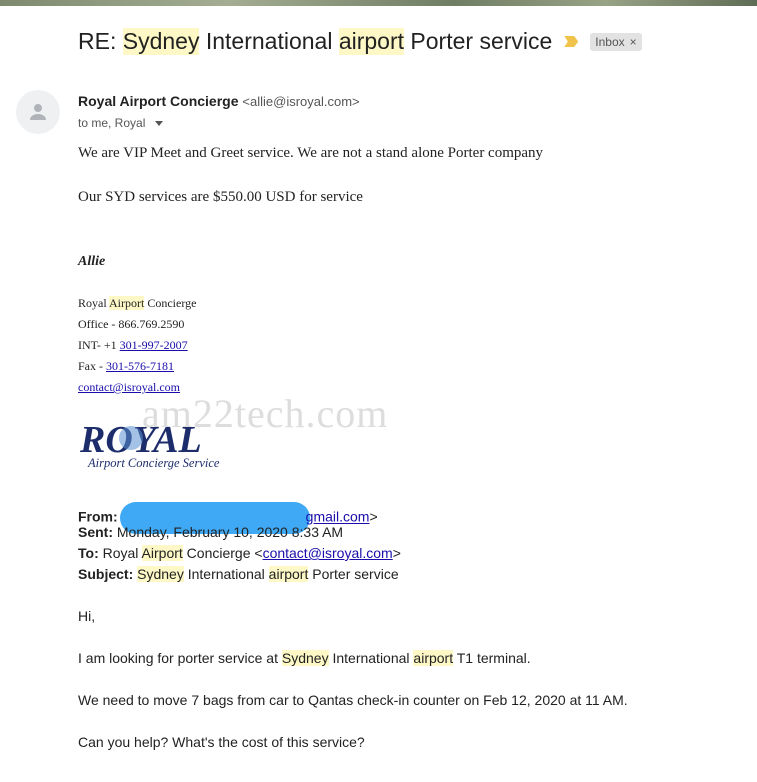 The image size is (757, 782). I want to click on forward-sent: Sent: Monday, February 10, 2020 8:33 AM, so click(210, 532).